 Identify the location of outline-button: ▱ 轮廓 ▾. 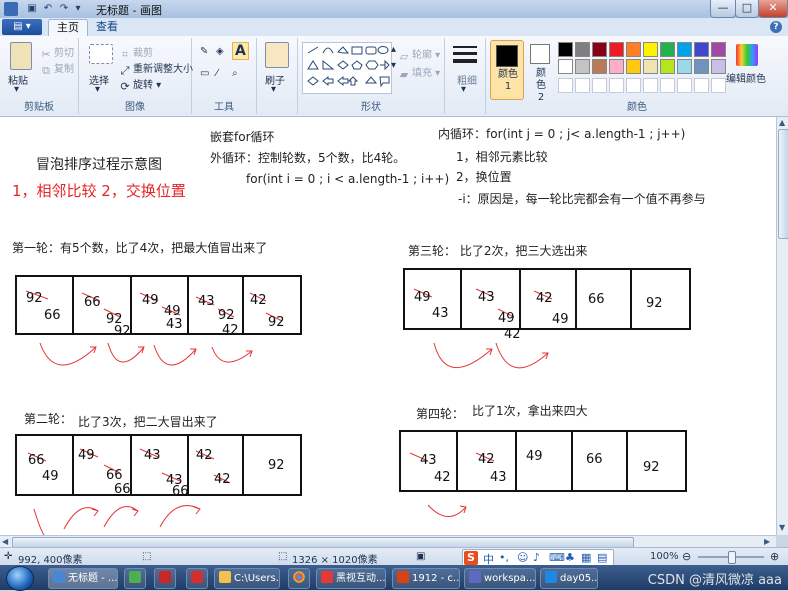
(419, 54).